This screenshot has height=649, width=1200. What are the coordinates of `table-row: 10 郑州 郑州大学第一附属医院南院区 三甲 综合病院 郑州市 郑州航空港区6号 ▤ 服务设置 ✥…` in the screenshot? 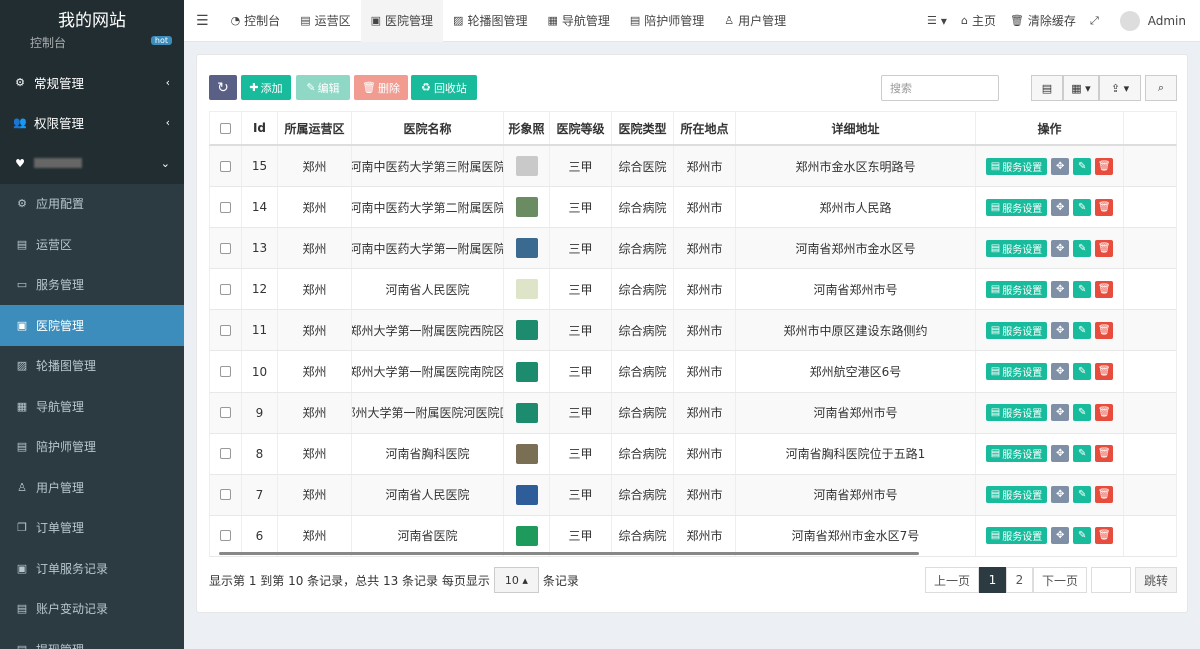 It's located at (693, 372).